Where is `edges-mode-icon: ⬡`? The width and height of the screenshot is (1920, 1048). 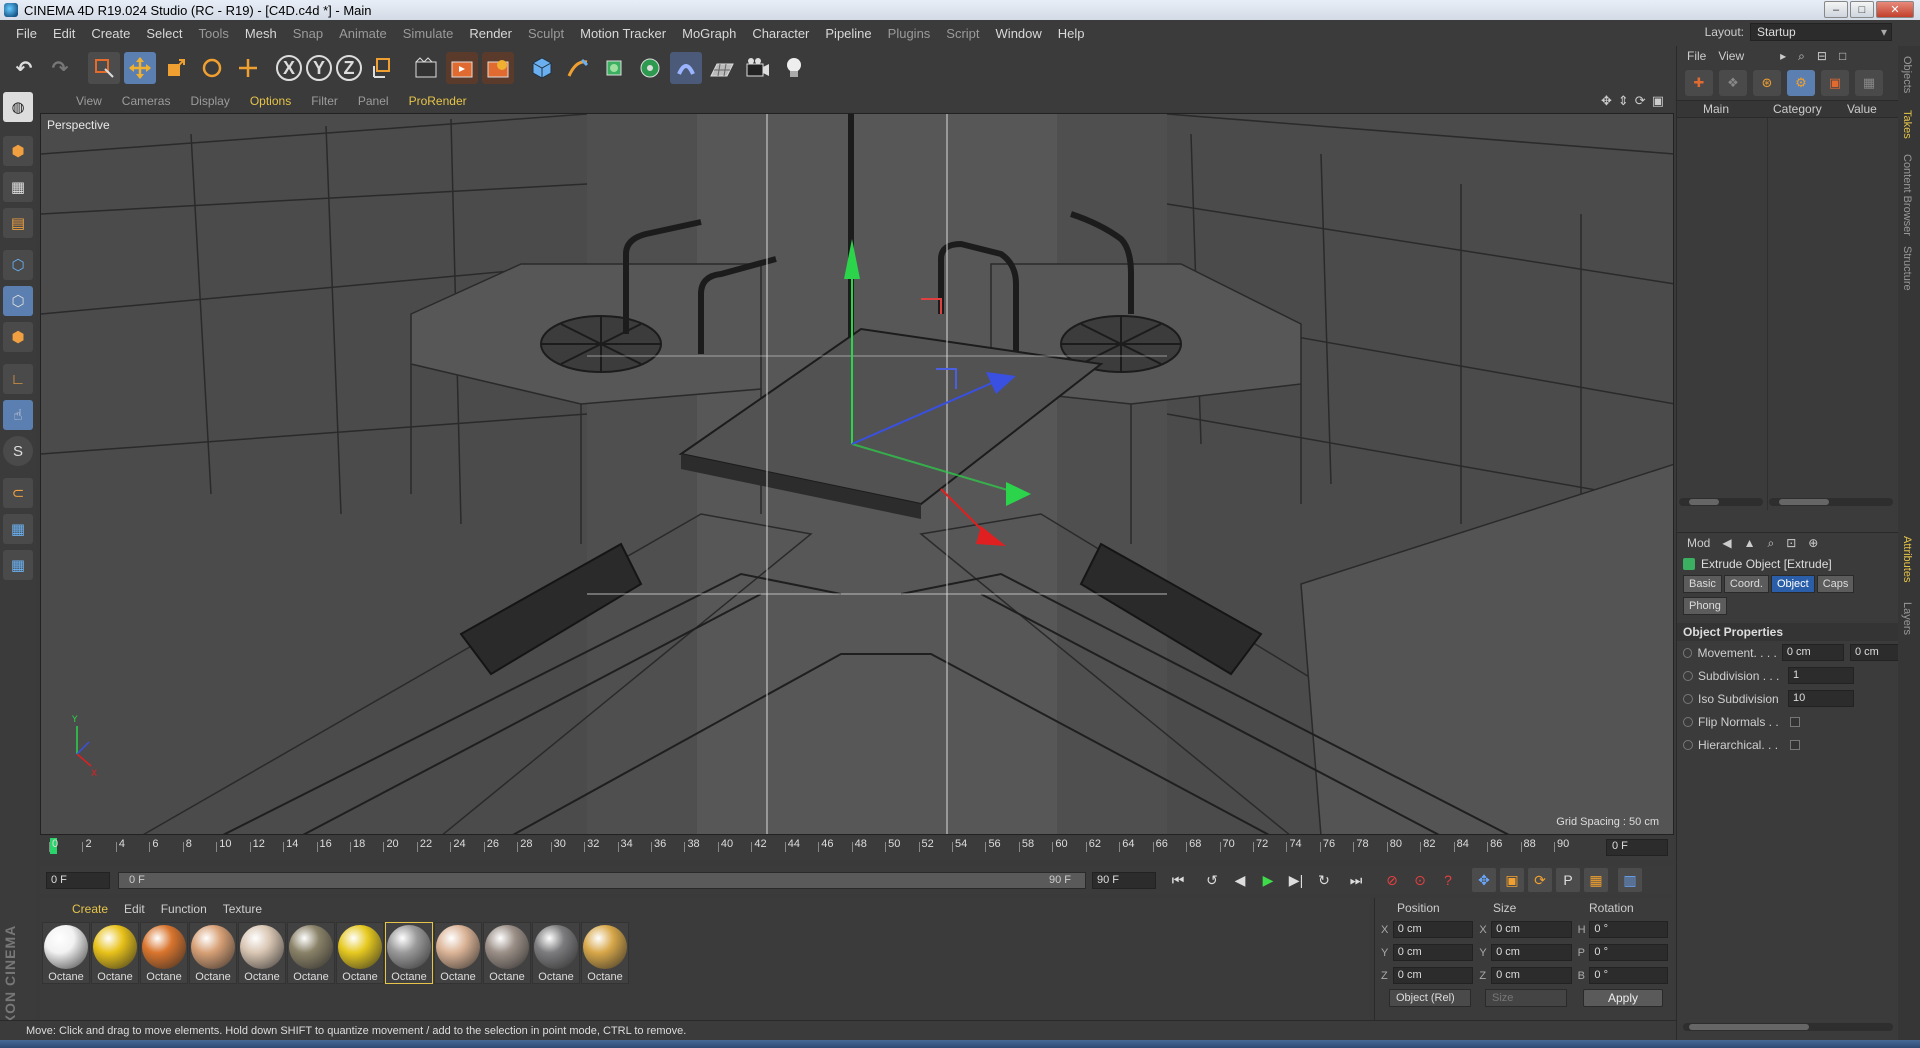 edges-mode-icon: ⬡ is located at coordinates (18, 301).